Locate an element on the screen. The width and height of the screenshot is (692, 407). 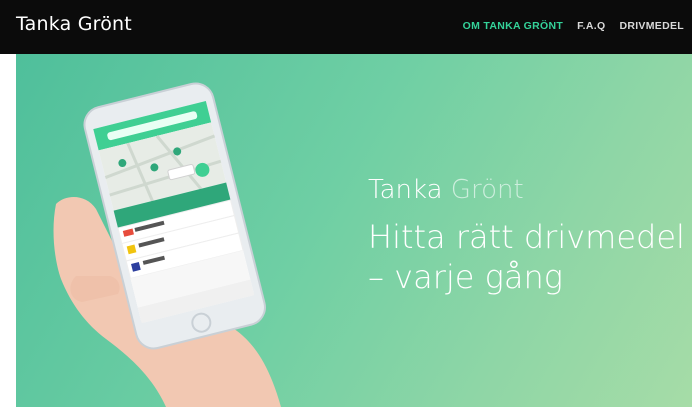
hero-brand-part1: Tanka is located at coordinates (405, 190).